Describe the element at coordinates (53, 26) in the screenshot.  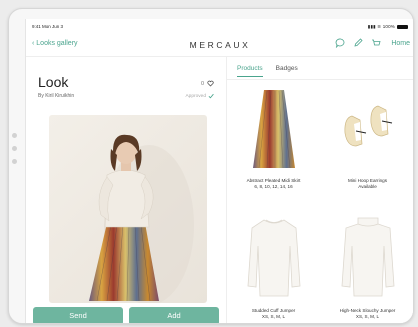
I see `status-date: Mon Jun 3` at that location.